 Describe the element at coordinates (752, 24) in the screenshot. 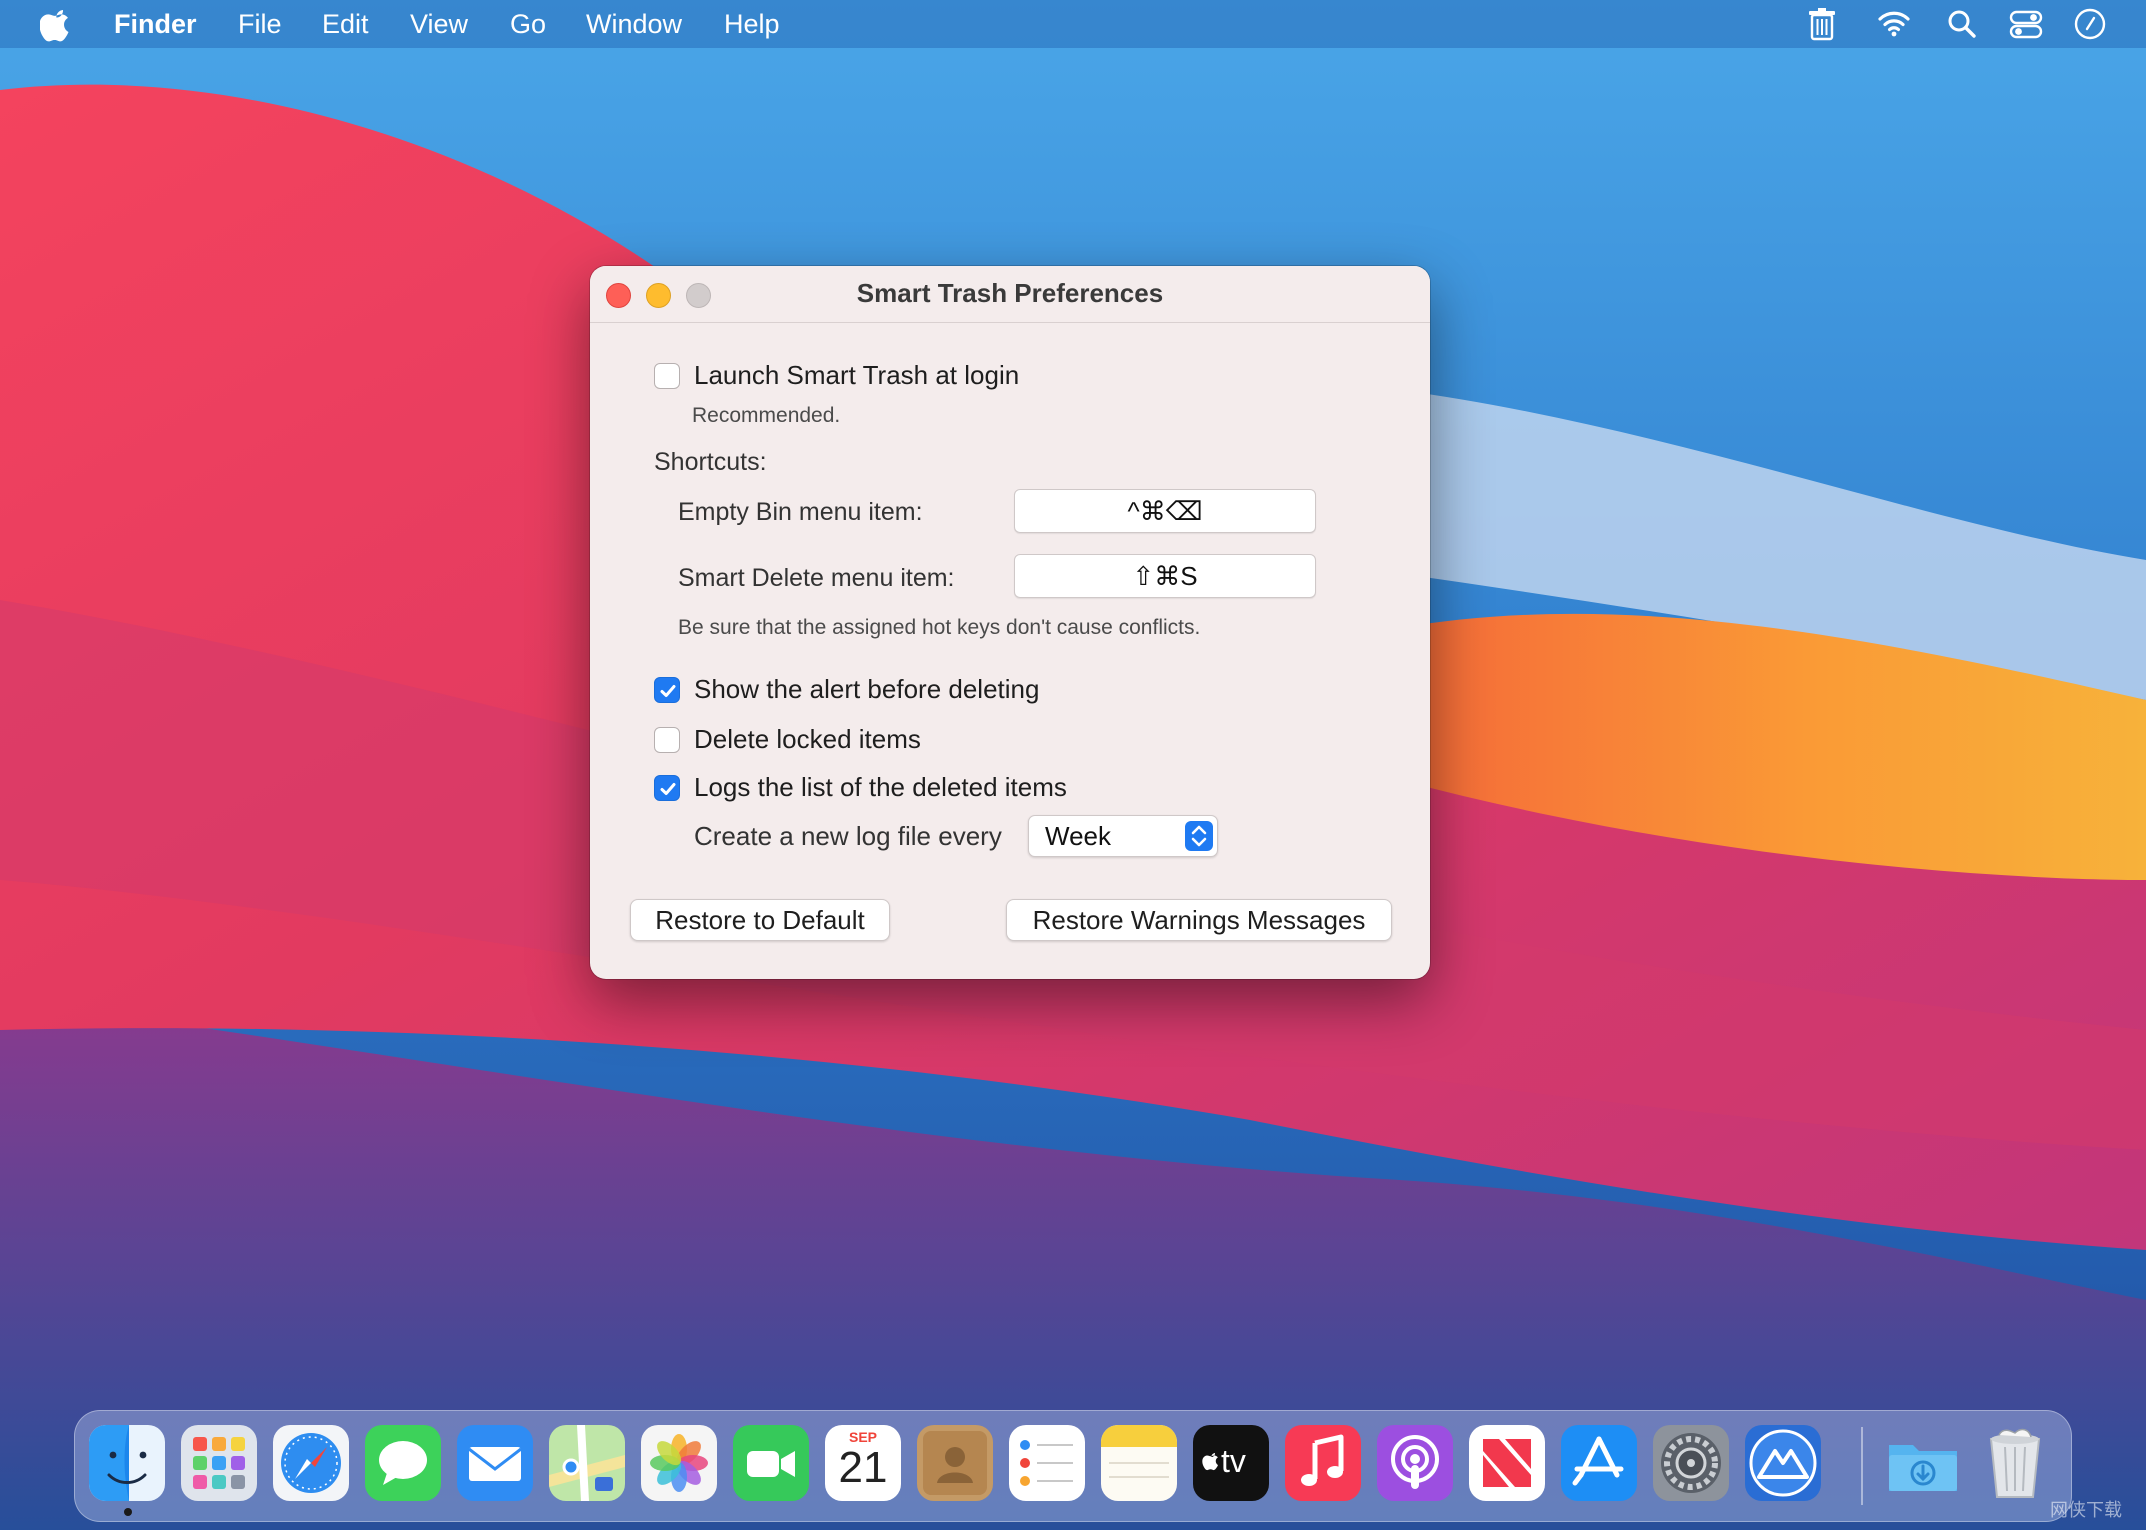

I see `menu-help: Help` at that location.